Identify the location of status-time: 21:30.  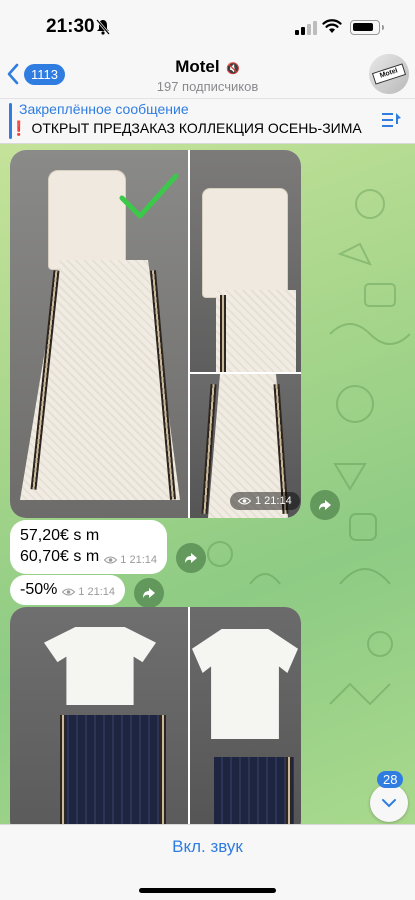
(70, 26).